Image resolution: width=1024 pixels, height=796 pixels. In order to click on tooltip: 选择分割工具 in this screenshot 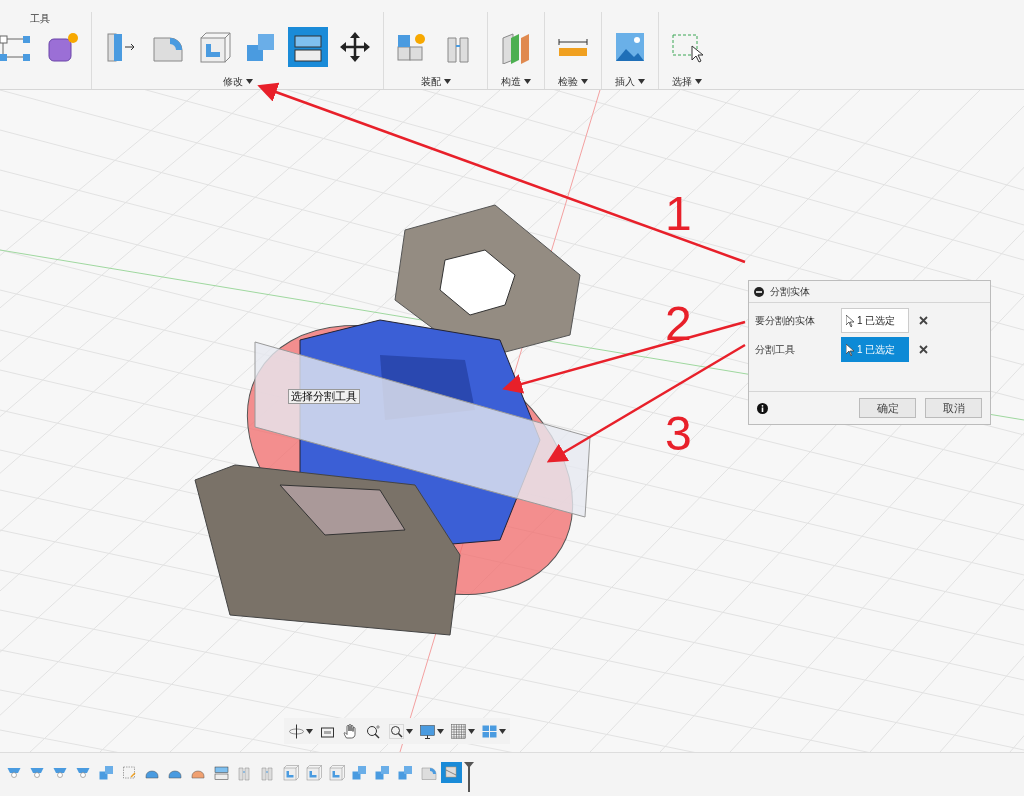, I will do `click(324, 396)`.